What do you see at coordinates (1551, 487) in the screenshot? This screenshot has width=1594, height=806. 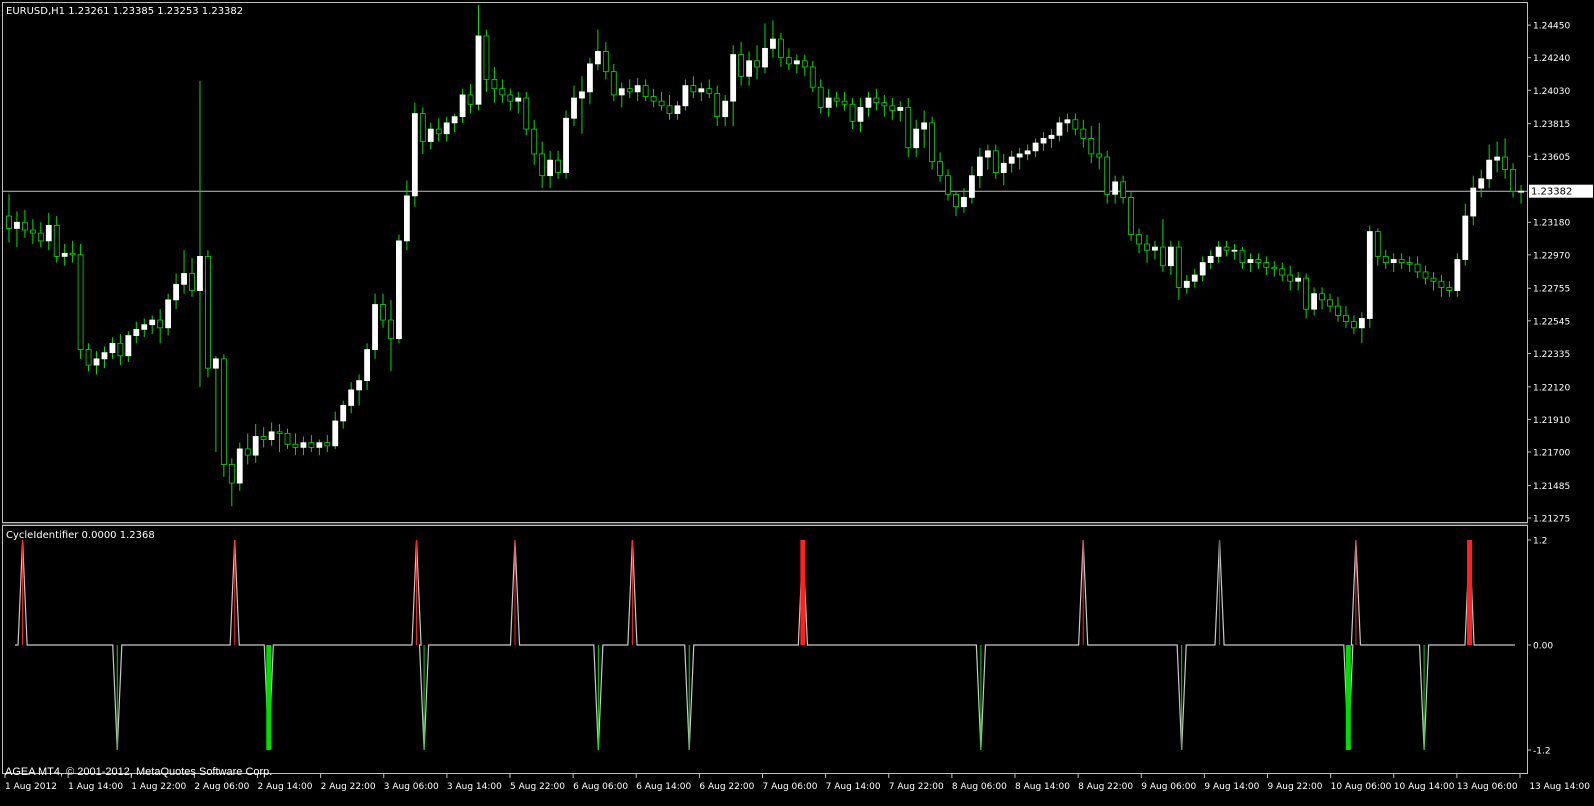 I see `price-tick-label: 1.21485` at bounding box center [1551, 487].